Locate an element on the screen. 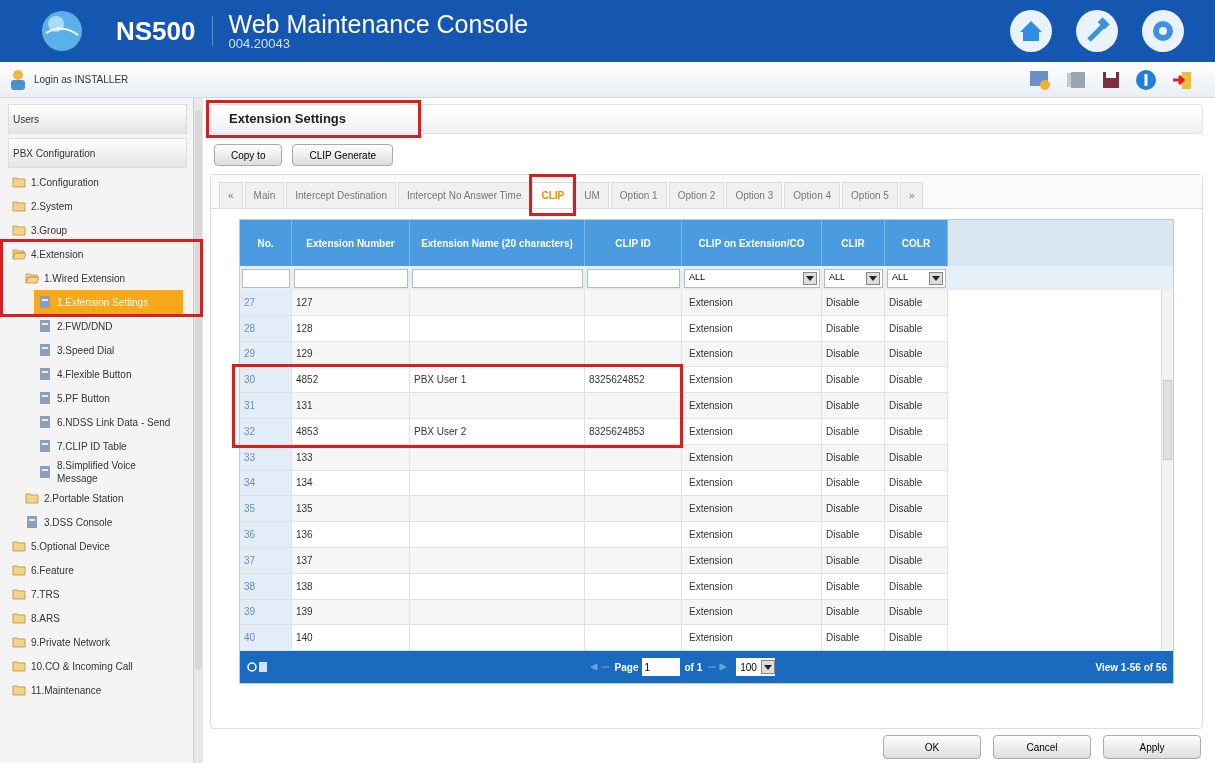  table-cell: 36 is located at coordinates (266, 534).